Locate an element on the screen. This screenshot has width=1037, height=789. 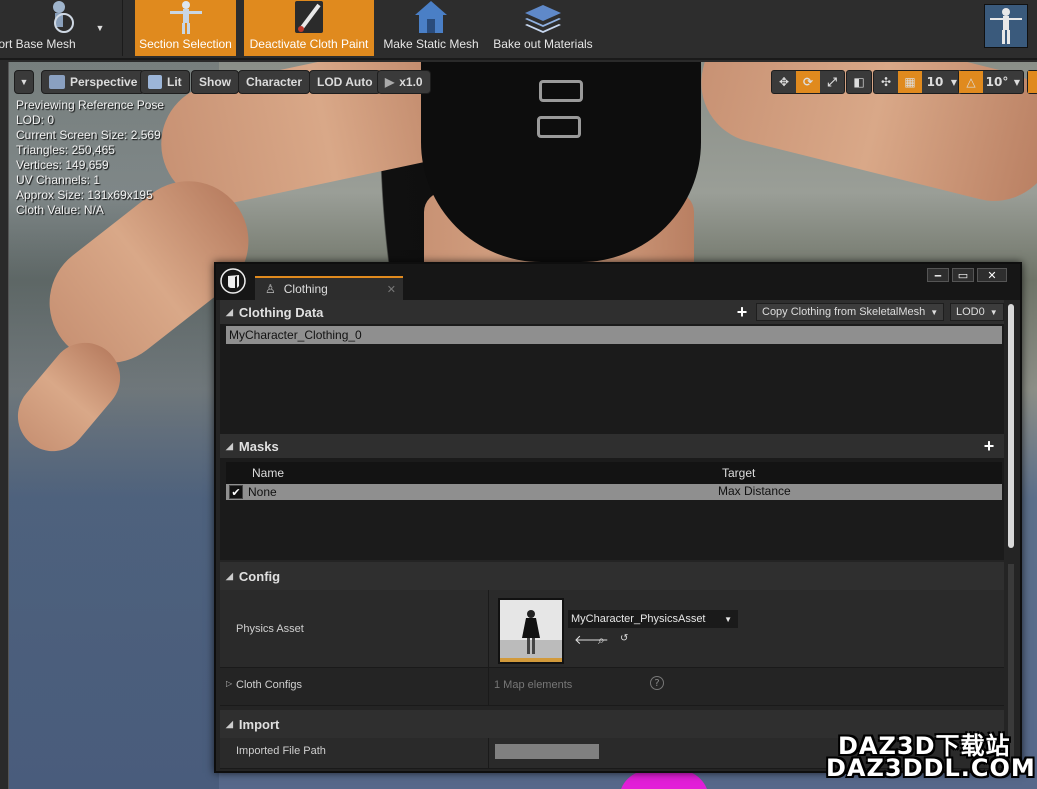
scale-icon: ⤢ is located at coordinates (832, 82).